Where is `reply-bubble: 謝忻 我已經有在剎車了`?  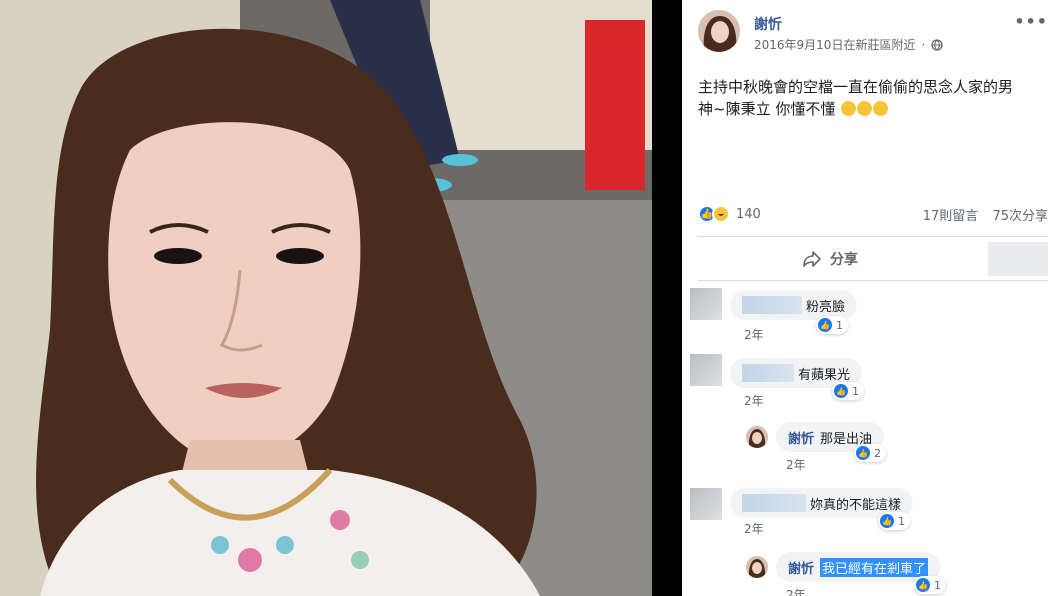 reply-bubble: 謝忻 我已經有在剎車了 is located at coordinates (858, 567).